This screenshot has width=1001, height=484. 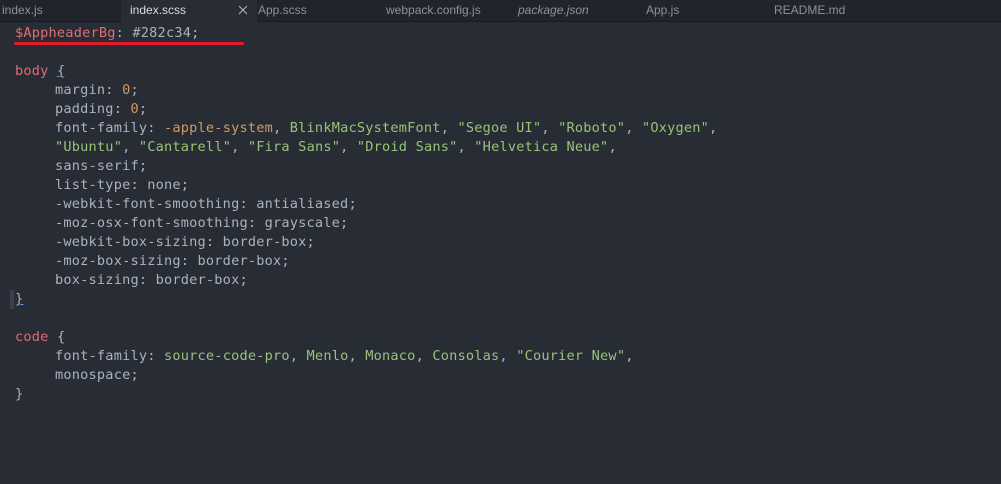 I want to click on code-line-17: code {, so click(x=40, y=337).